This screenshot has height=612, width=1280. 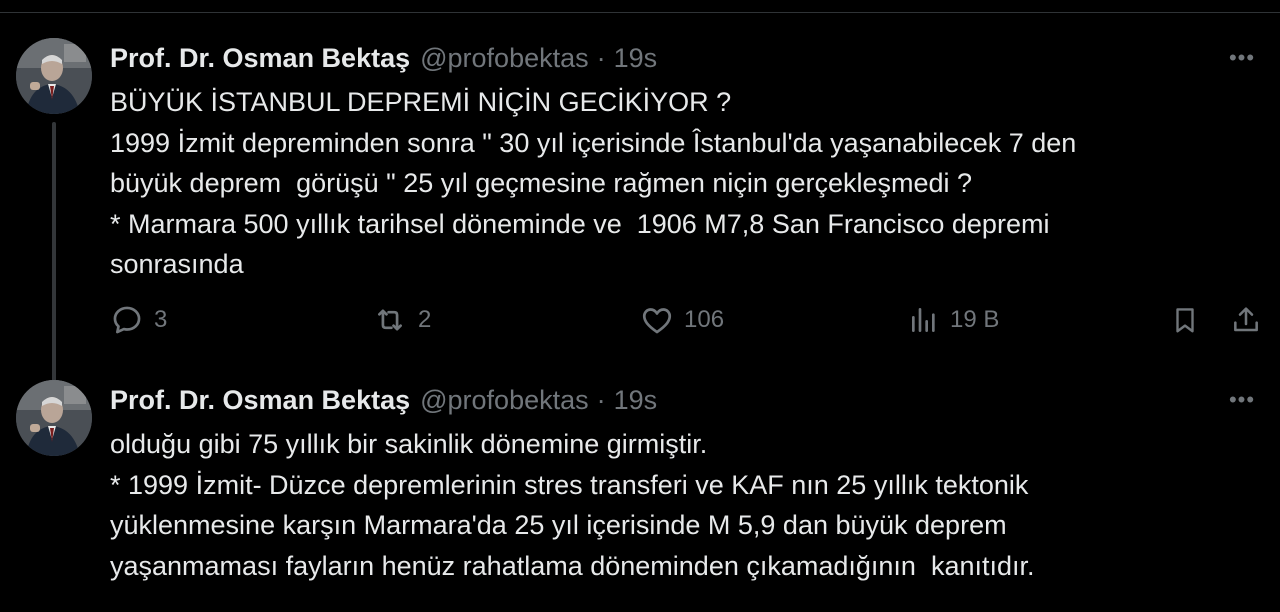 I want to click on action-bar: 3 2 106 19 B, so click(x=690, y=320).